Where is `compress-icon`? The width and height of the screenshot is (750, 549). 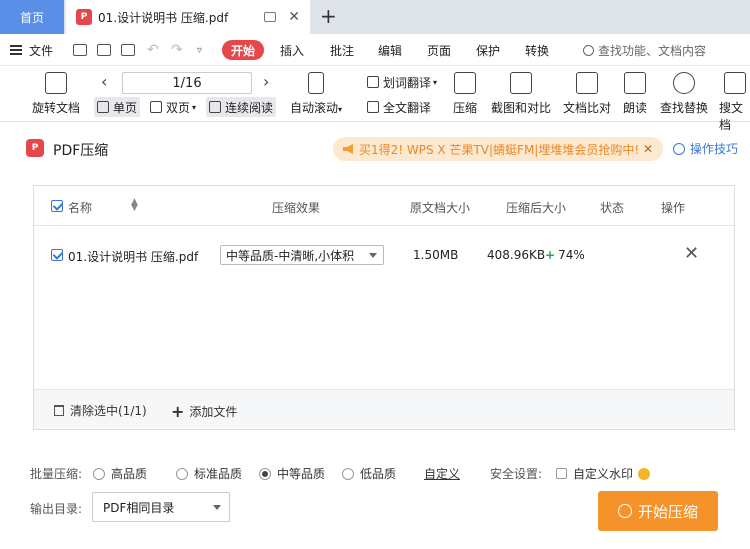
compress-icon is located at coordinates (465, 83).